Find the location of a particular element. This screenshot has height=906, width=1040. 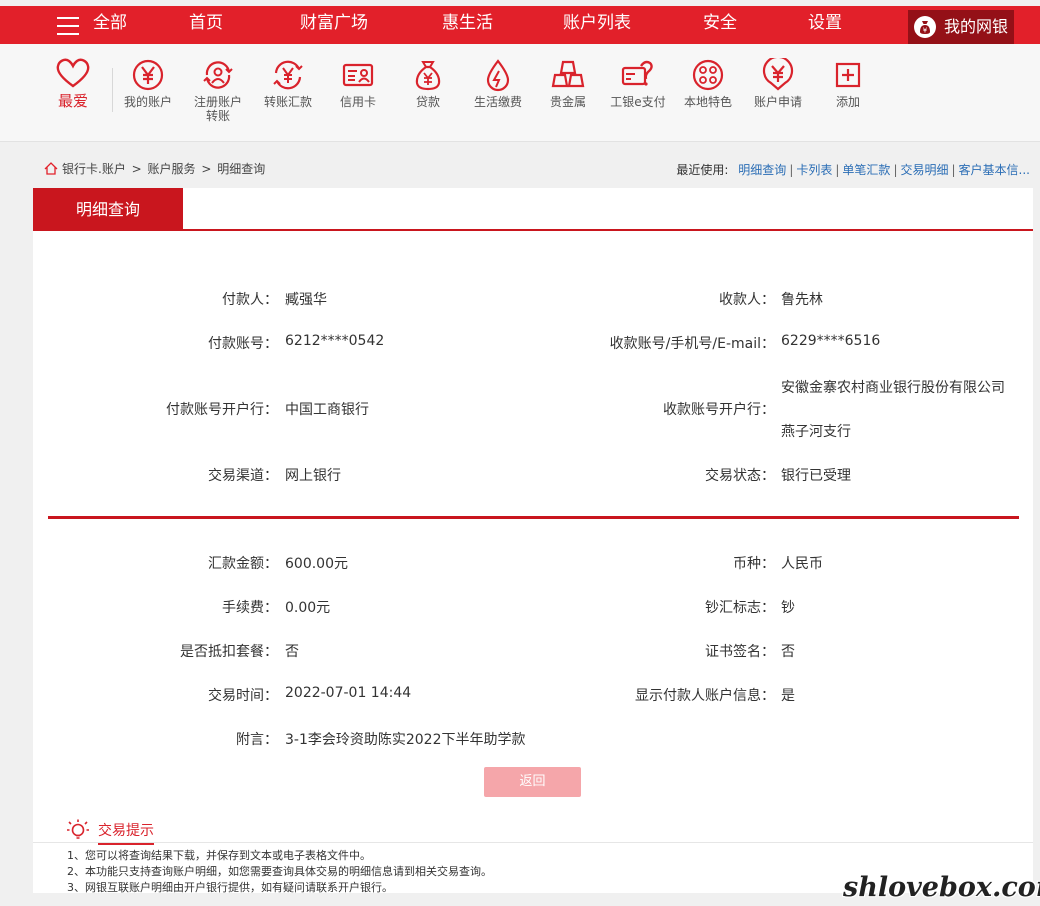

quick-local: 本地特色 is located at coordinates (708, 83).